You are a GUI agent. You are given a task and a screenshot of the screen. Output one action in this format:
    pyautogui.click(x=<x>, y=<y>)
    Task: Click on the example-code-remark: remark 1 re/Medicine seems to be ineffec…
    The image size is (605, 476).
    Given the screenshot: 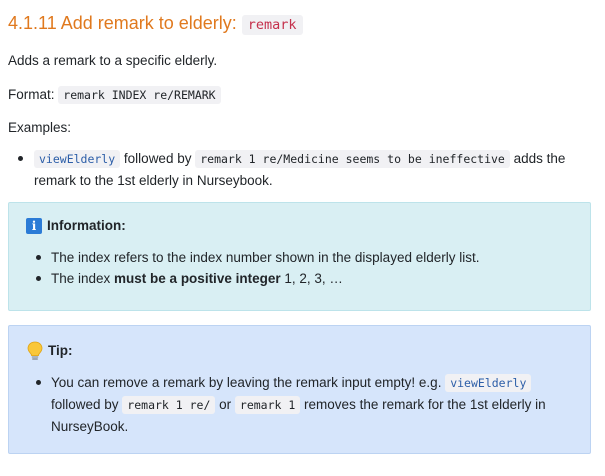 What is the action you would take?
    pyautogui.click(x=352, y=159)
    